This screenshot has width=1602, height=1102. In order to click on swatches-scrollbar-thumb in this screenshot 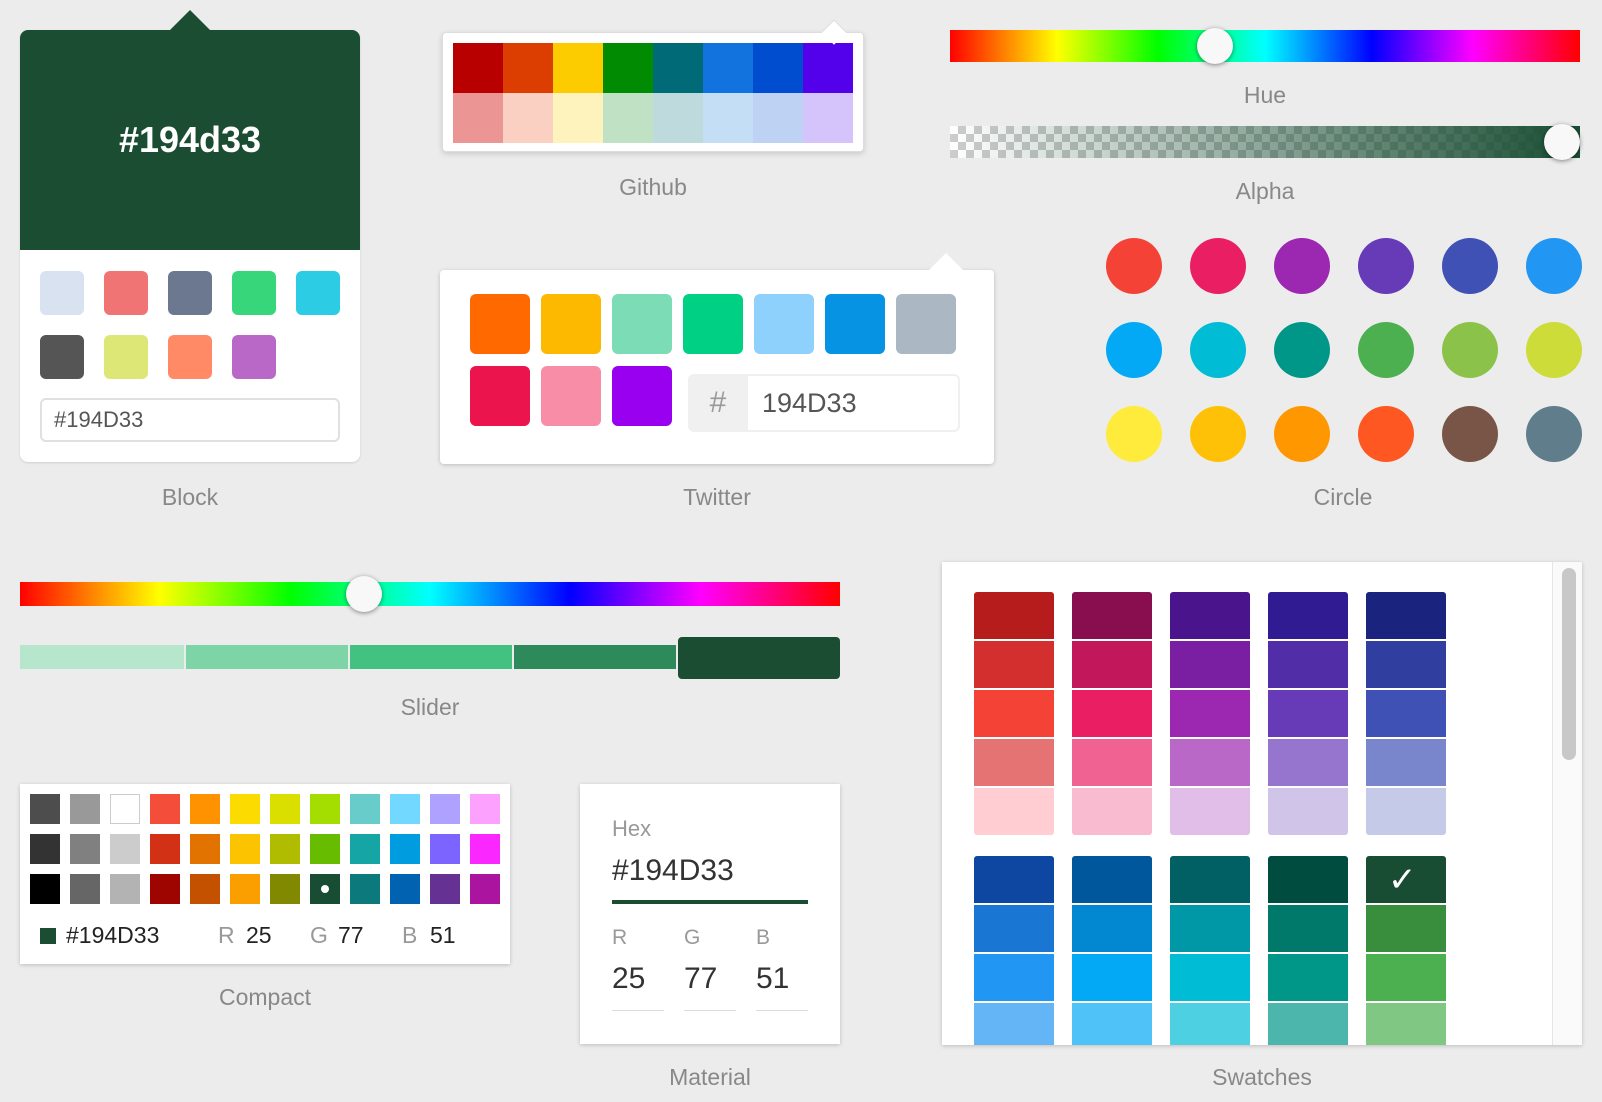, I will do `click(1569, 664)`.